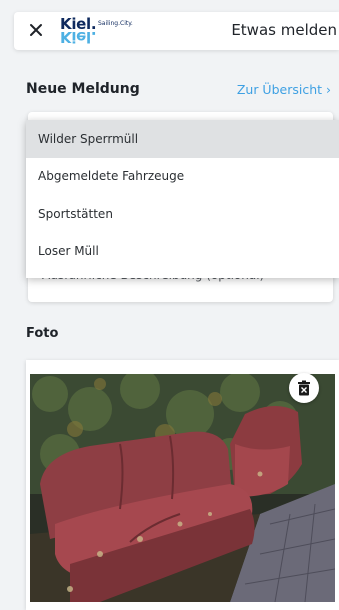  I want to click on delete-photo-button, so click(304, 388).